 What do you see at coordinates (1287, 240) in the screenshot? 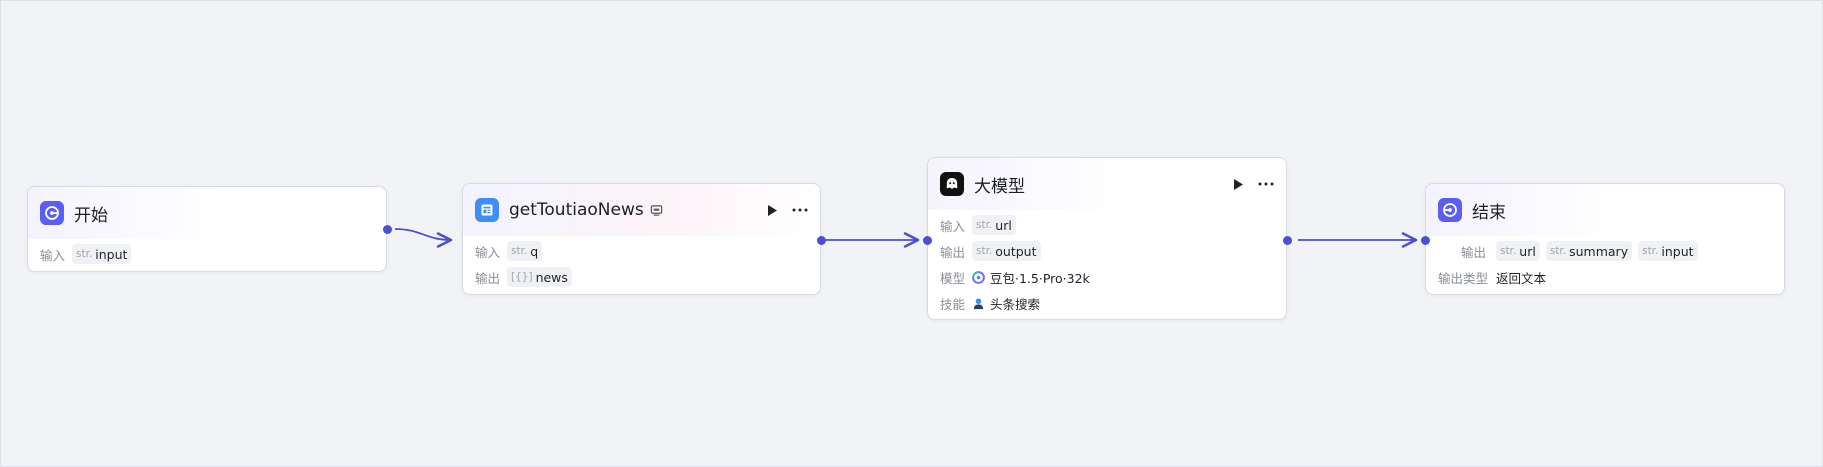
I see `llm-output-port` at bounding box center [1287, 240].